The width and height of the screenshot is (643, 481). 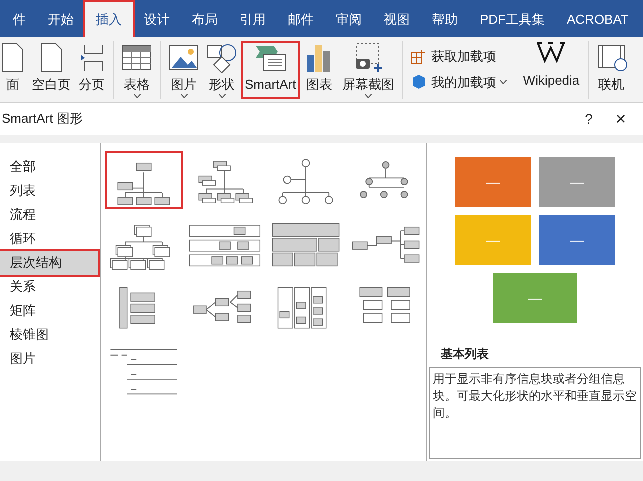 I want to click on ribbon-tab: 帮助, so click(x=445, y=19).